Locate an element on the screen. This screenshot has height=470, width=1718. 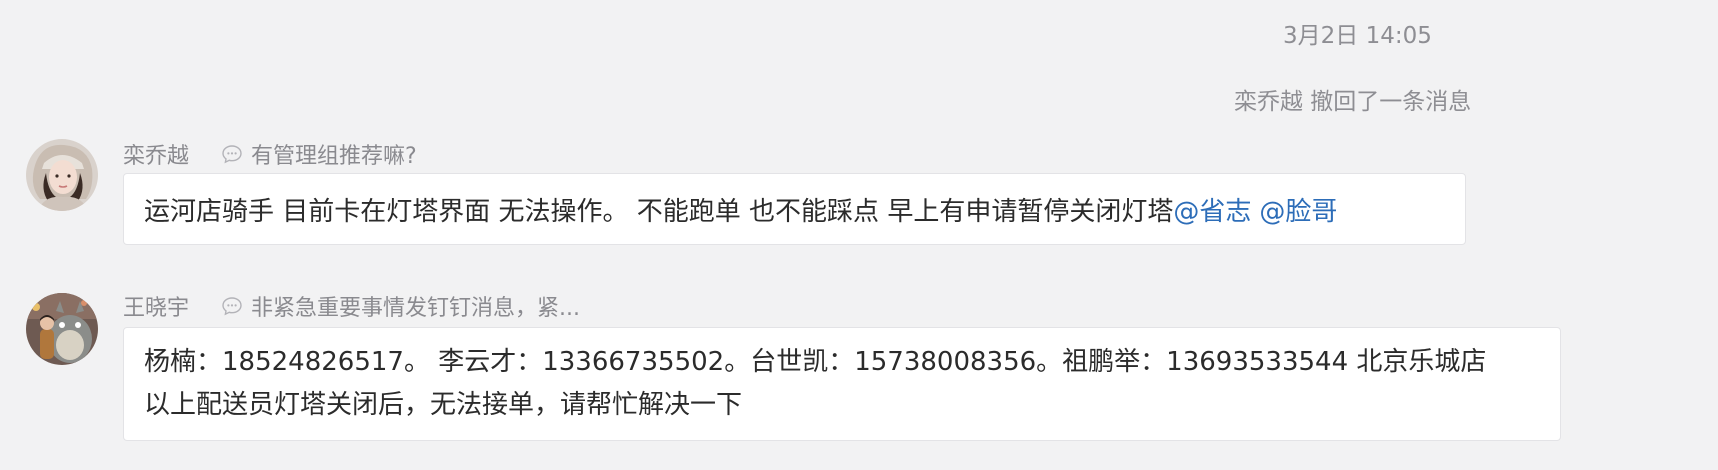
reply-reference: 有管理组推荐嘛? is located at coordinates (319, 154).